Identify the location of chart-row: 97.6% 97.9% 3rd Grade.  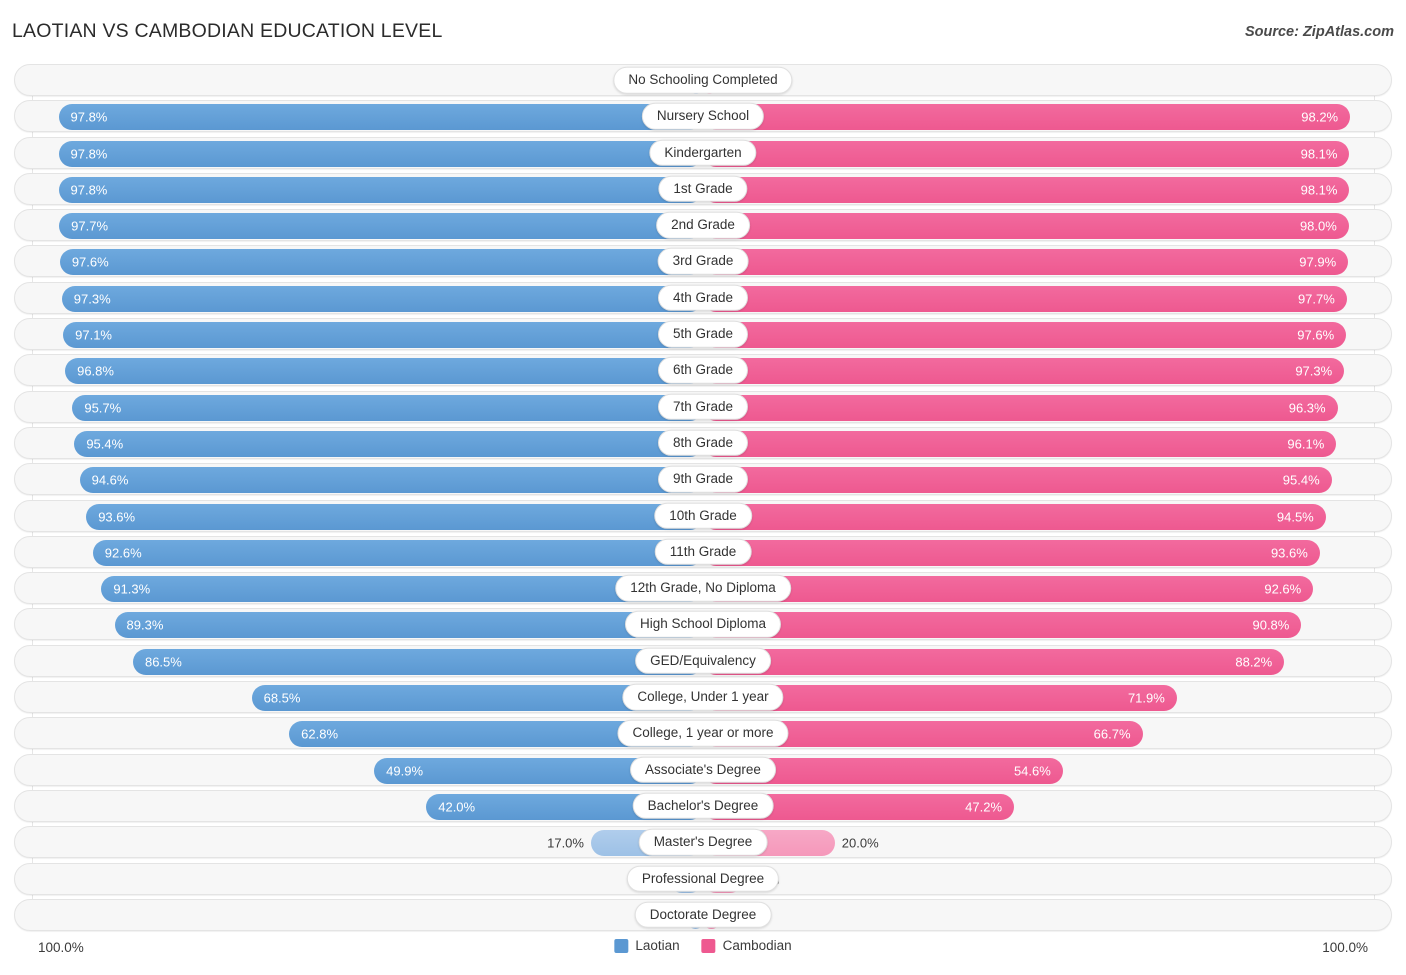
(703, 261).